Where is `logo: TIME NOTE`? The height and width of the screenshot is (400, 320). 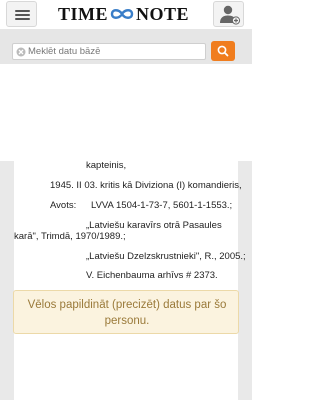 logo: TIME NOTE is located at coordinates (123, 14).